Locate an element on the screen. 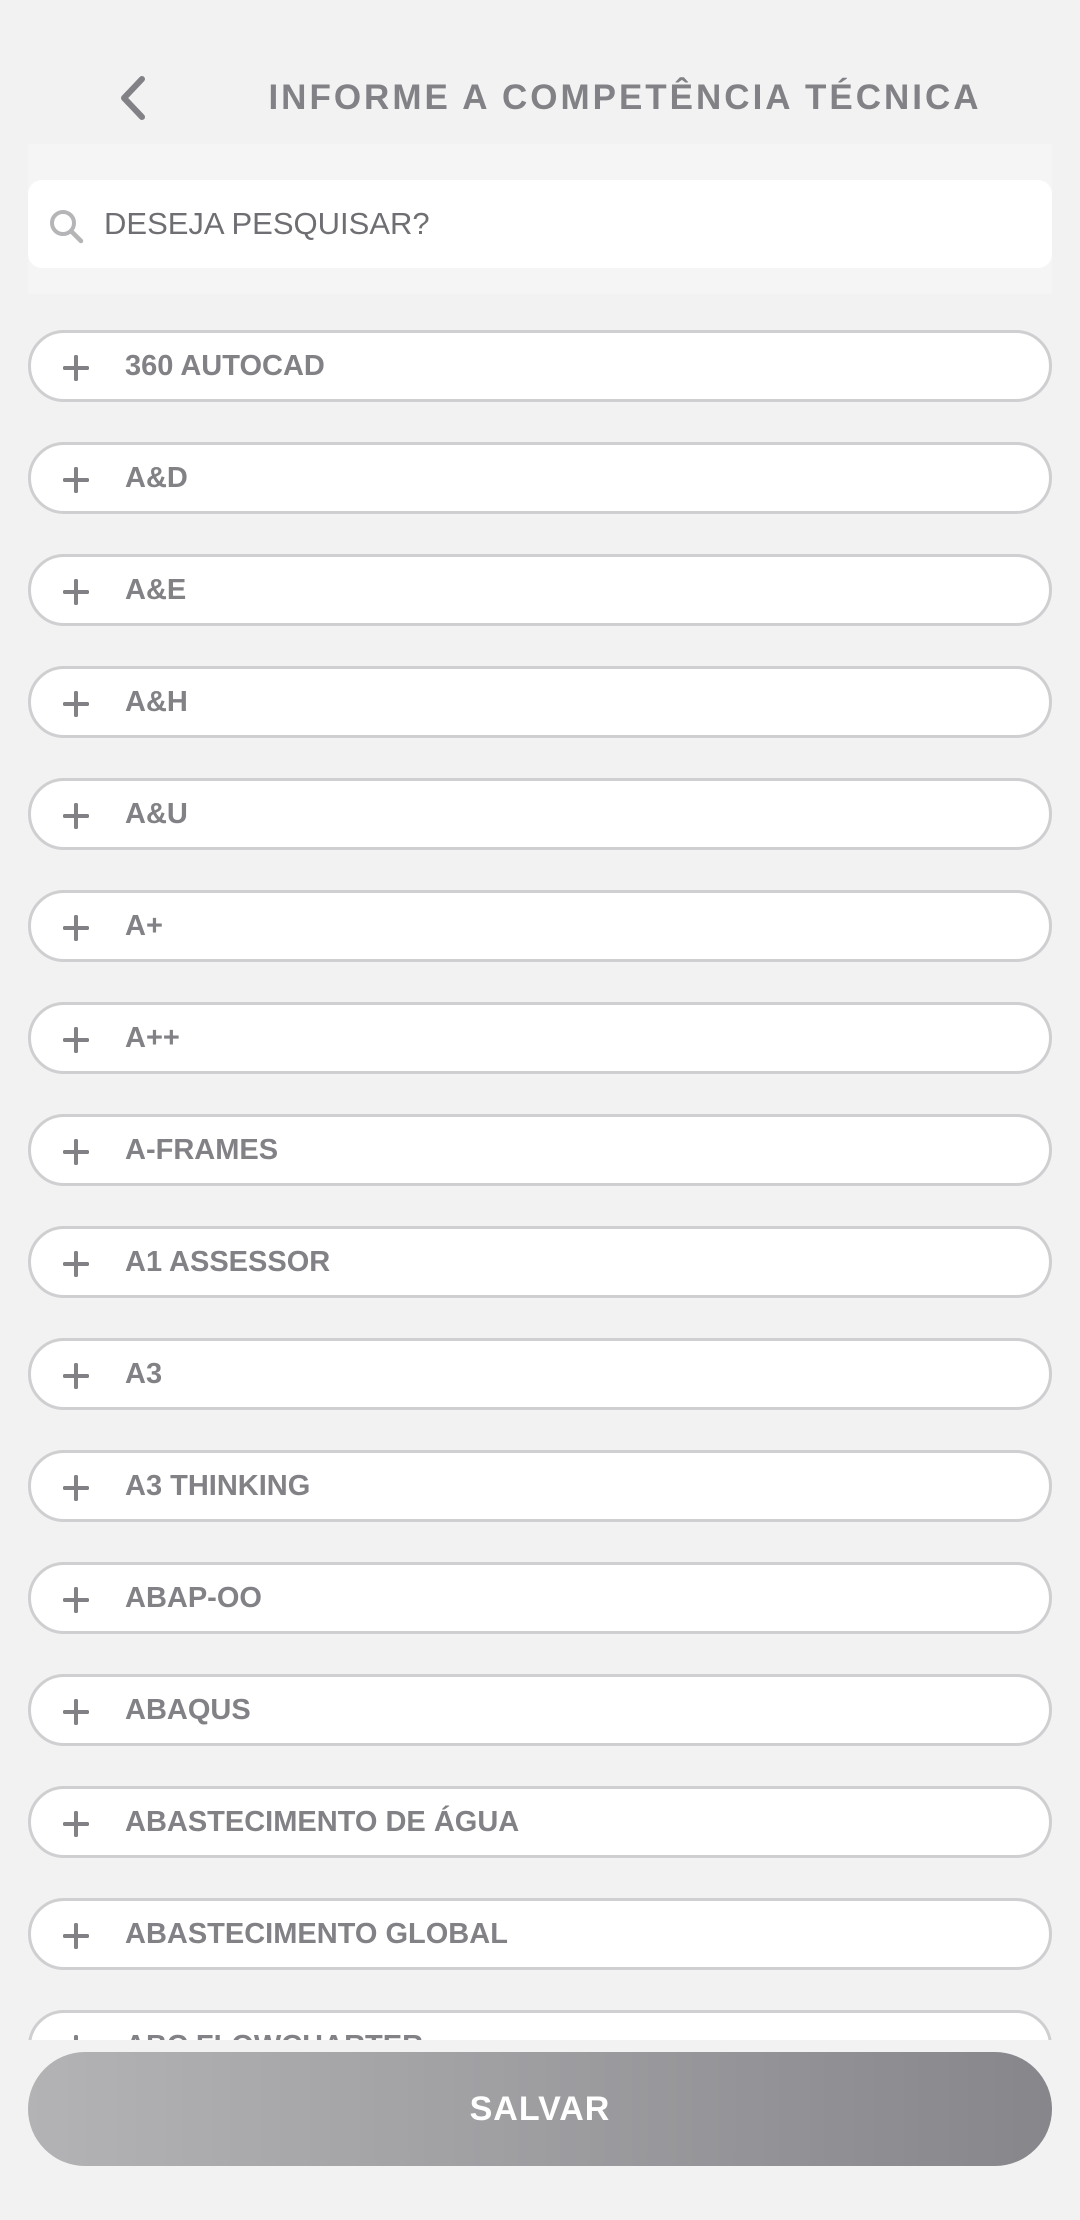 The image size is (1080, 2220). list-item: A3 is located at coordinates (540, 1374).